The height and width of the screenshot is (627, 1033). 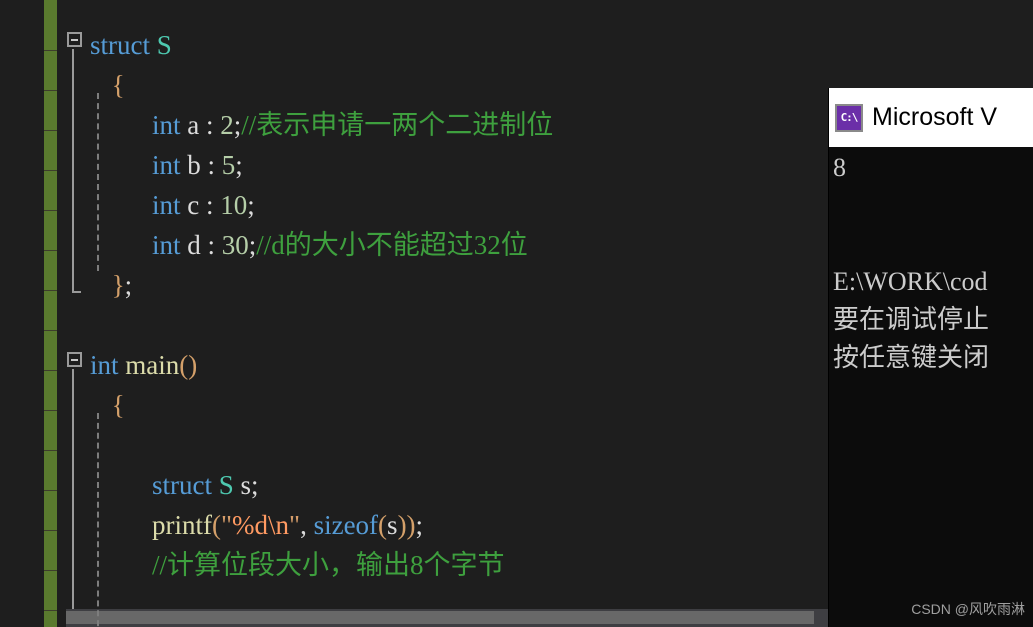 I want to click on code-token: sizeof, so click(x=346, y=525).